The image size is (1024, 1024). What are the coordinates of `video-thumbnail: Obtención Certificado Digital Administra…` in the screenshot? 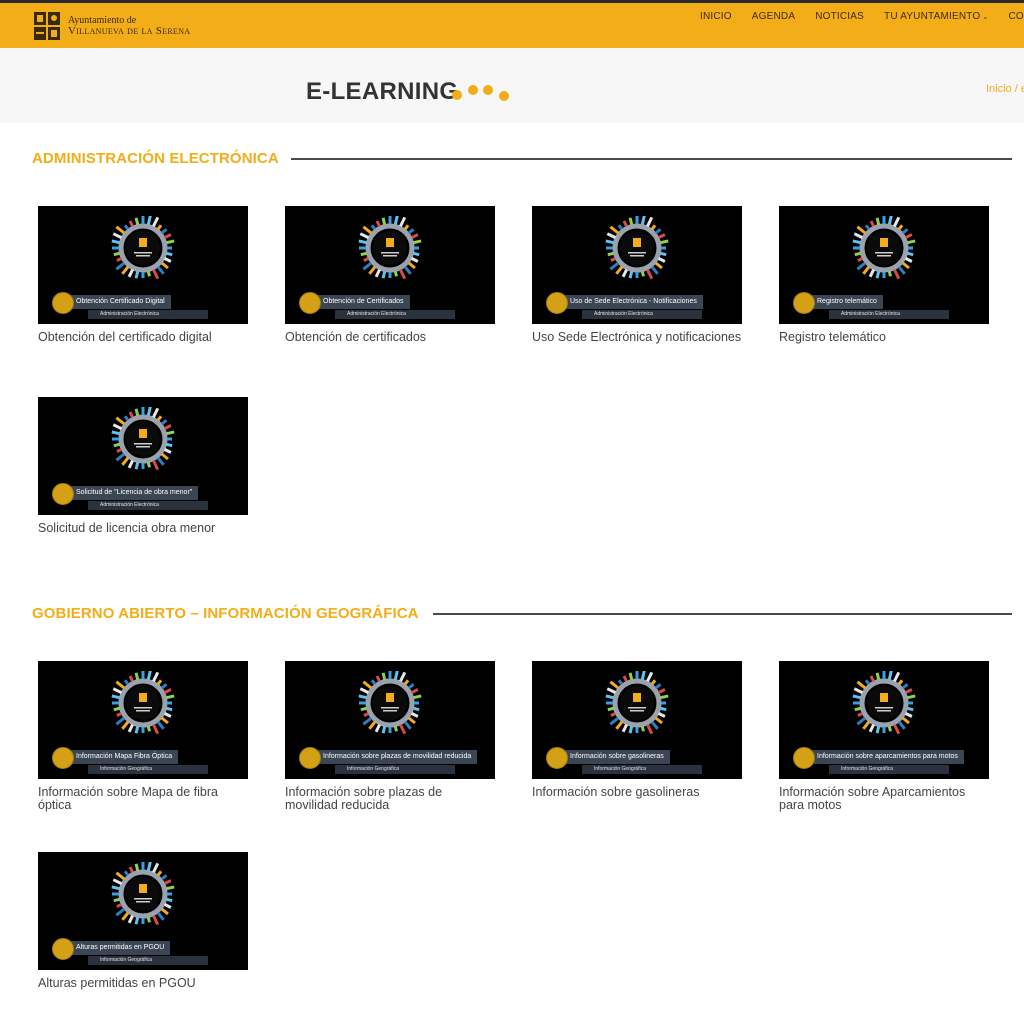 It's located at (143, 265).